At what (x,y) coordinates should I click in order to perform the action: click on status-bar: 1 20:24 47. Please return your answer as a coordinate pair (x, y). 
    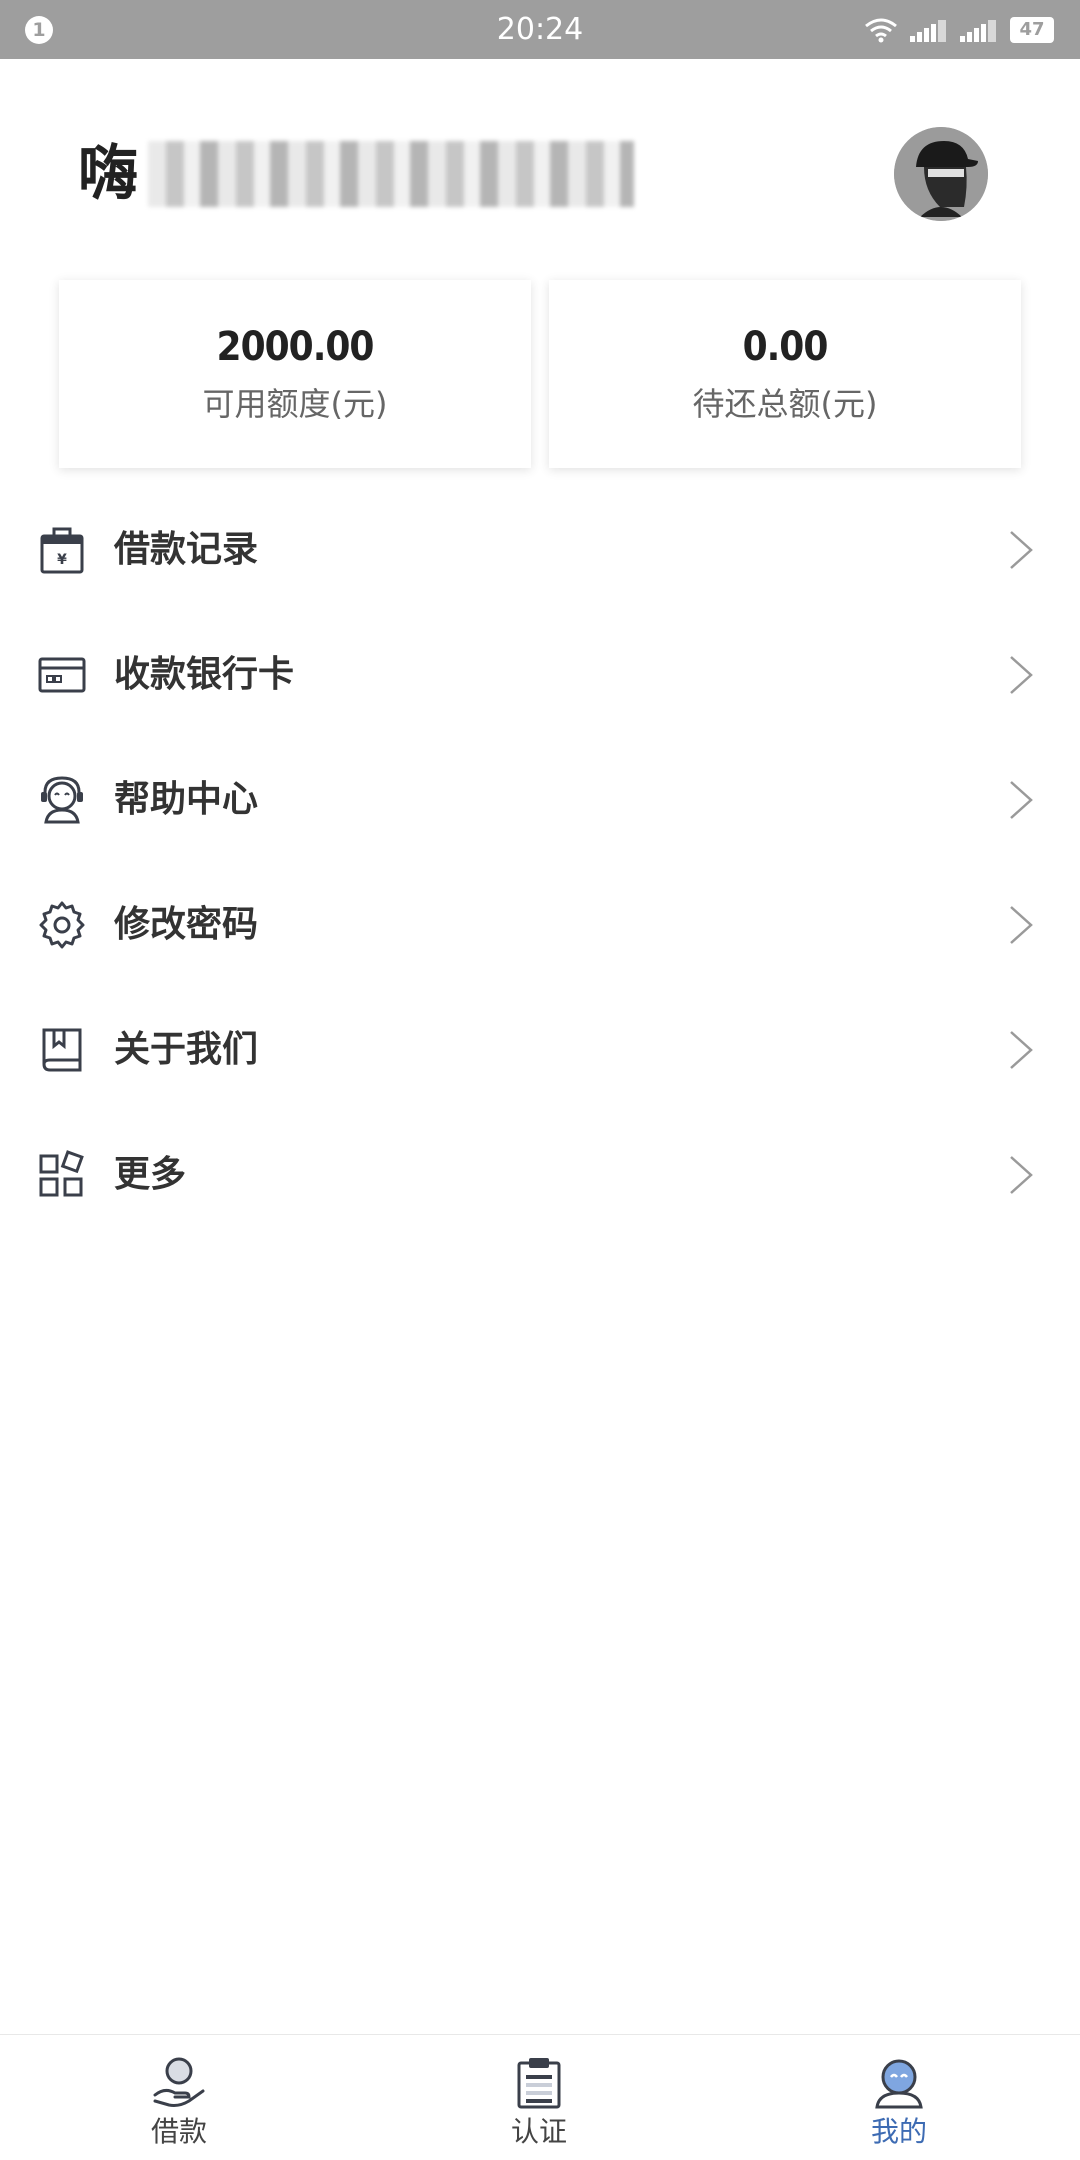
    Looking at the image, I should click on (540, 29).